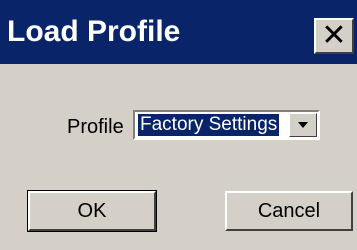  I want to click on profile-select-value: Factory Settings, so click(209, 125).